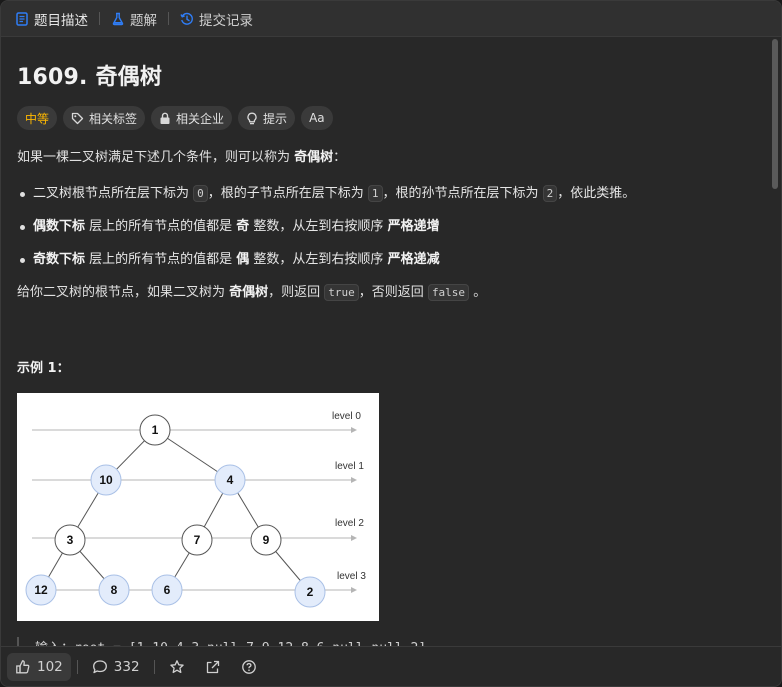  I want to click on tree-node-label: 12, so click(41, 590).